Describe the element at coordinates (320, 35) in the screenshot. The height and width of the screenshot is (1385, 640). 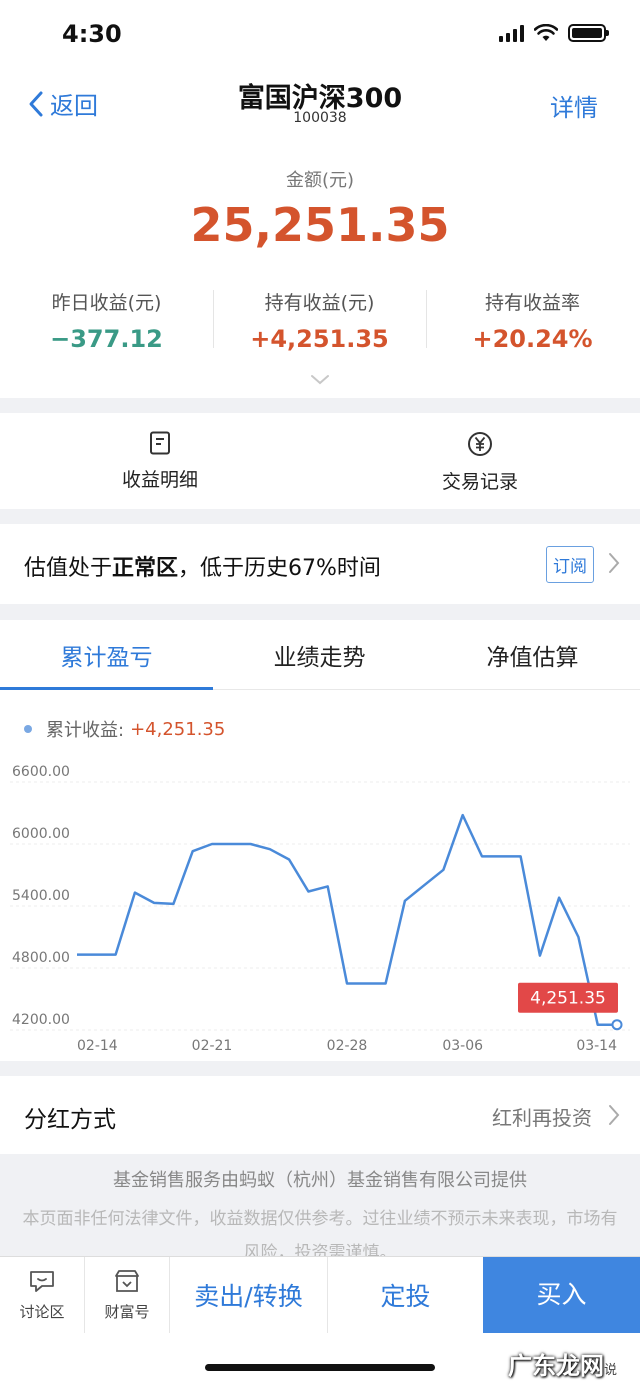
I see `status-bar: 4:30` at that location.